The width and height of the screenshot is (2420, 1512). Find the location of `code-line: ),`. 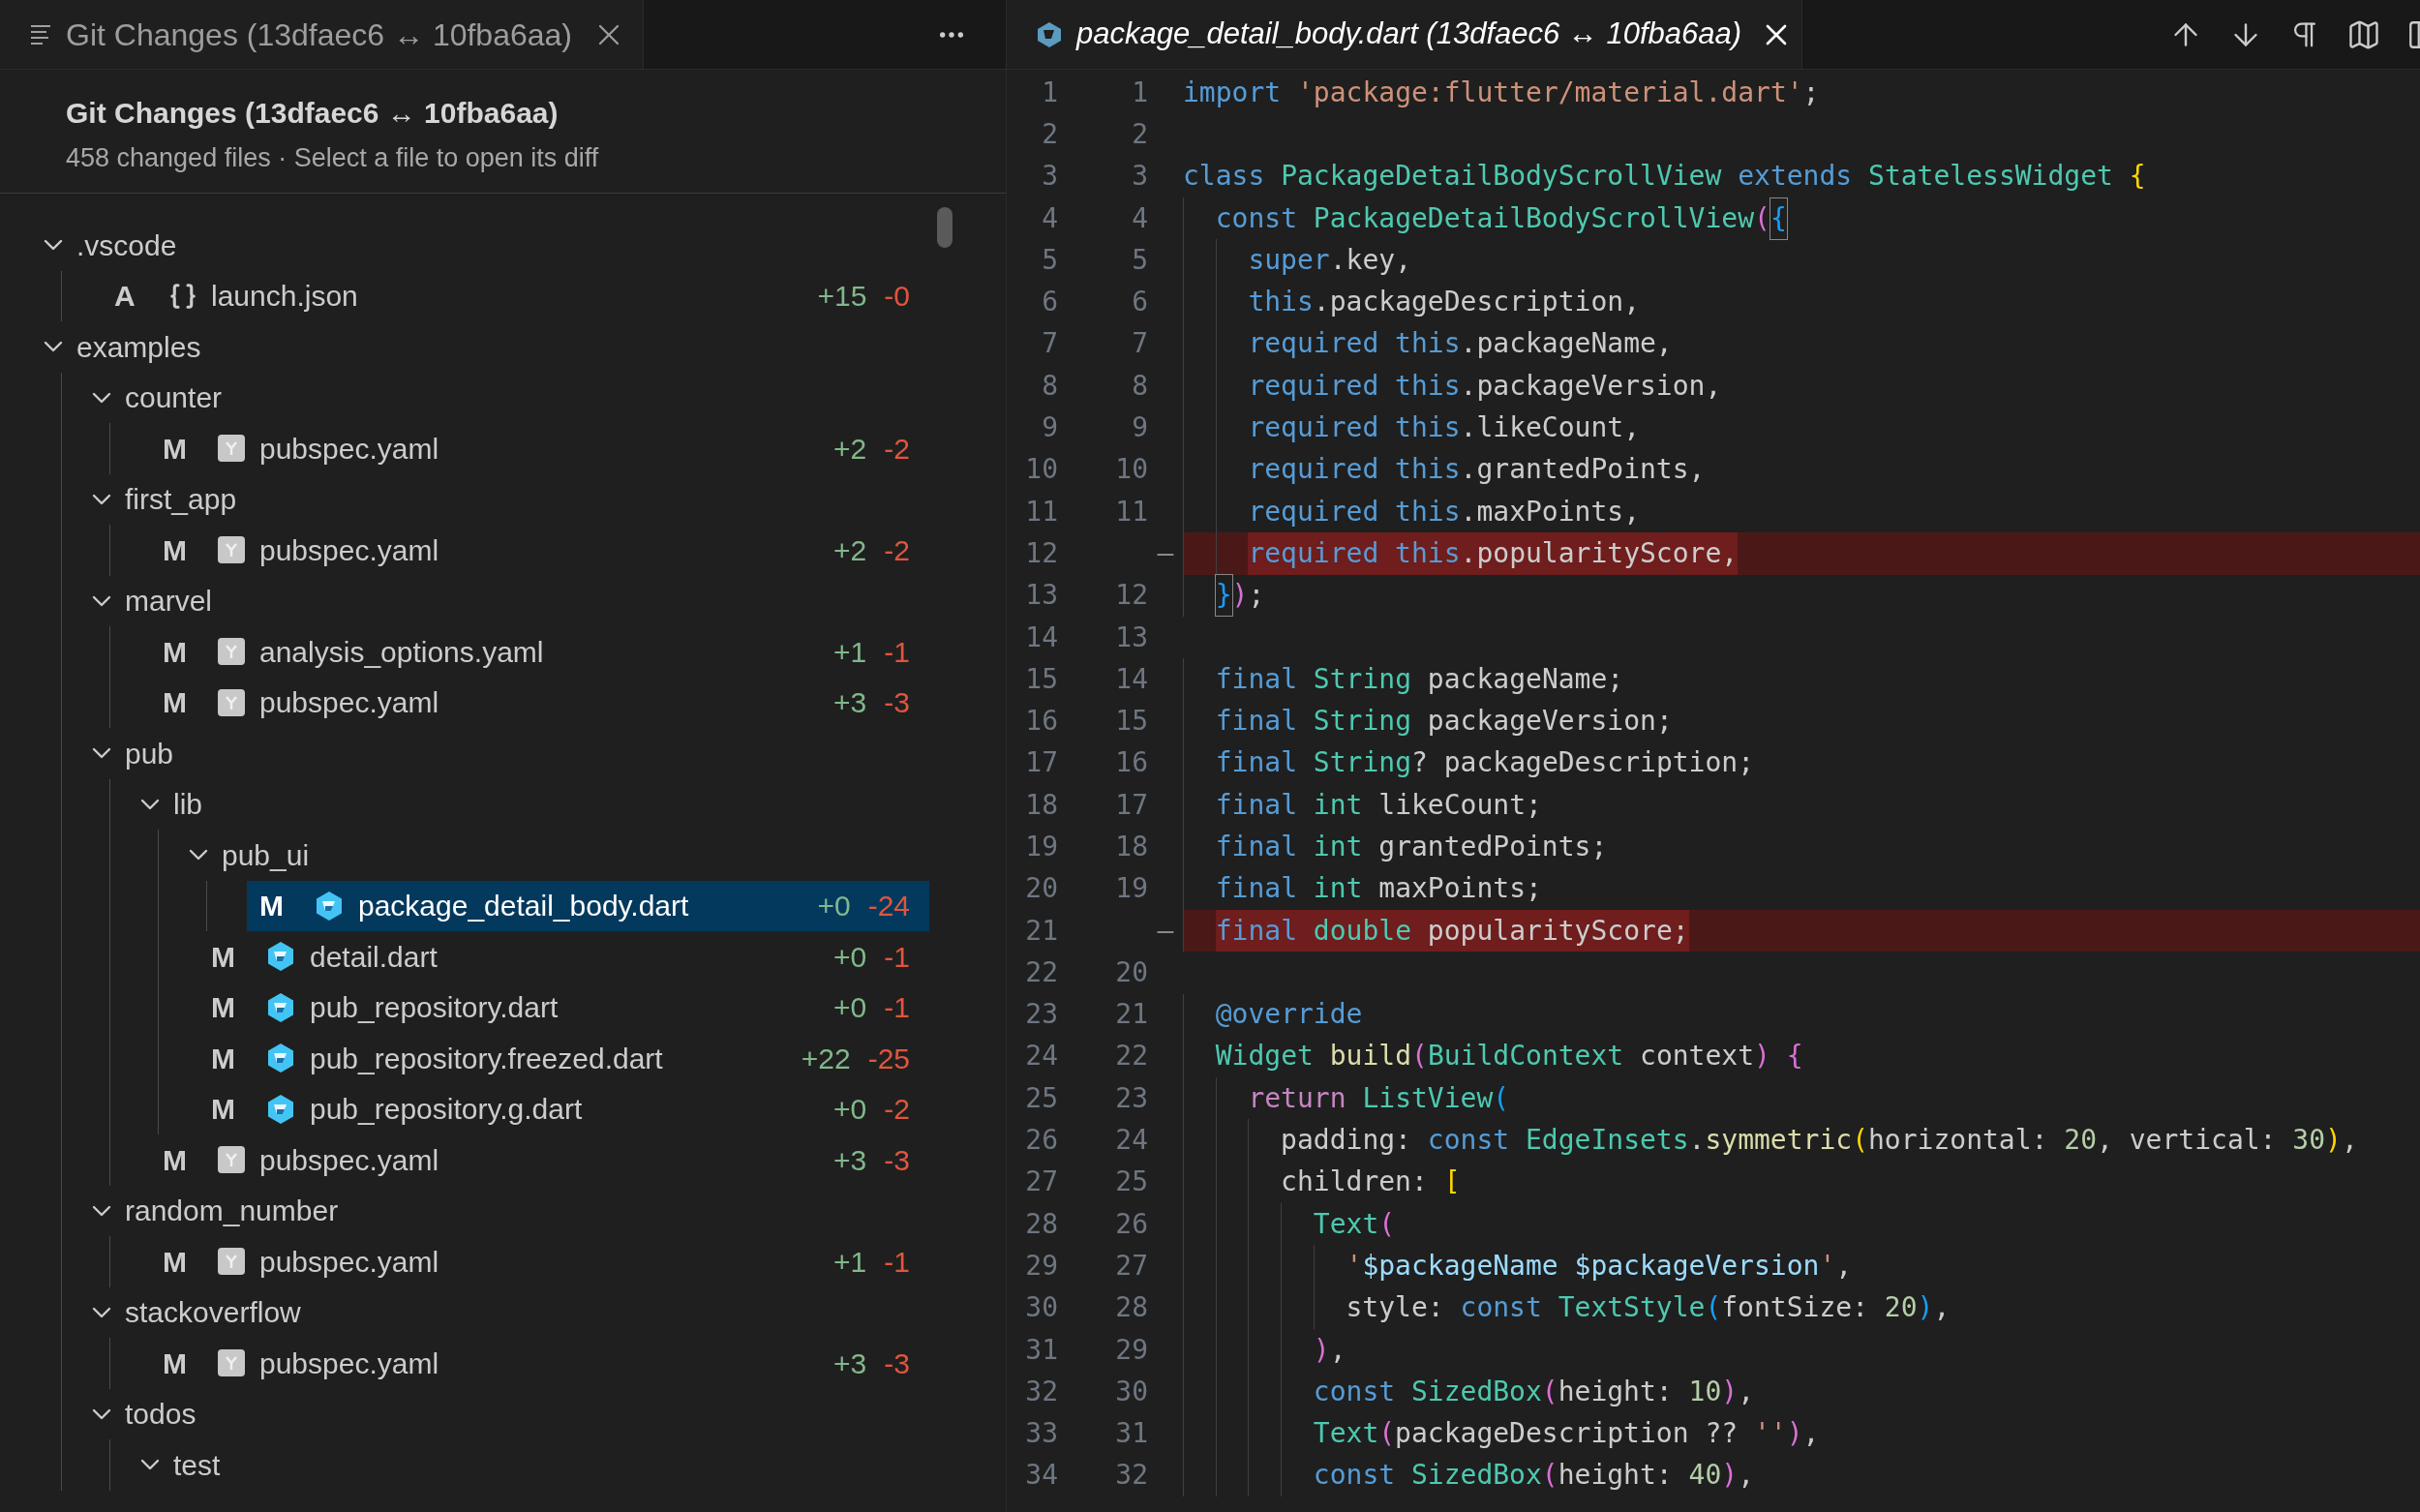

code-line: ), is located at coordinates (1329, 1350).